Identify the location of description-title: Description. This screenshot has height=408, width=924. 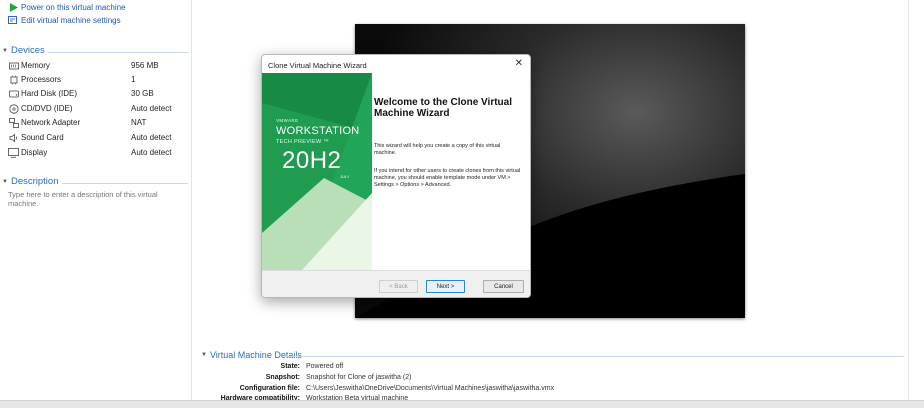
(34, 181).